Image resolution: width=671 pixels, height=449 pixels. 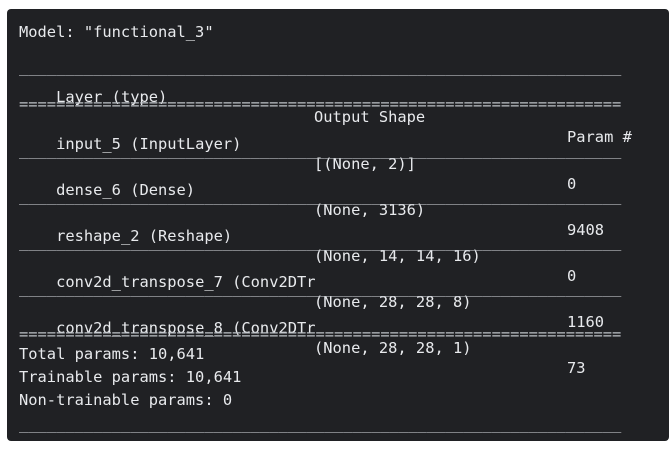 I want to click on row-param: 73, so click(x=576, y=368).